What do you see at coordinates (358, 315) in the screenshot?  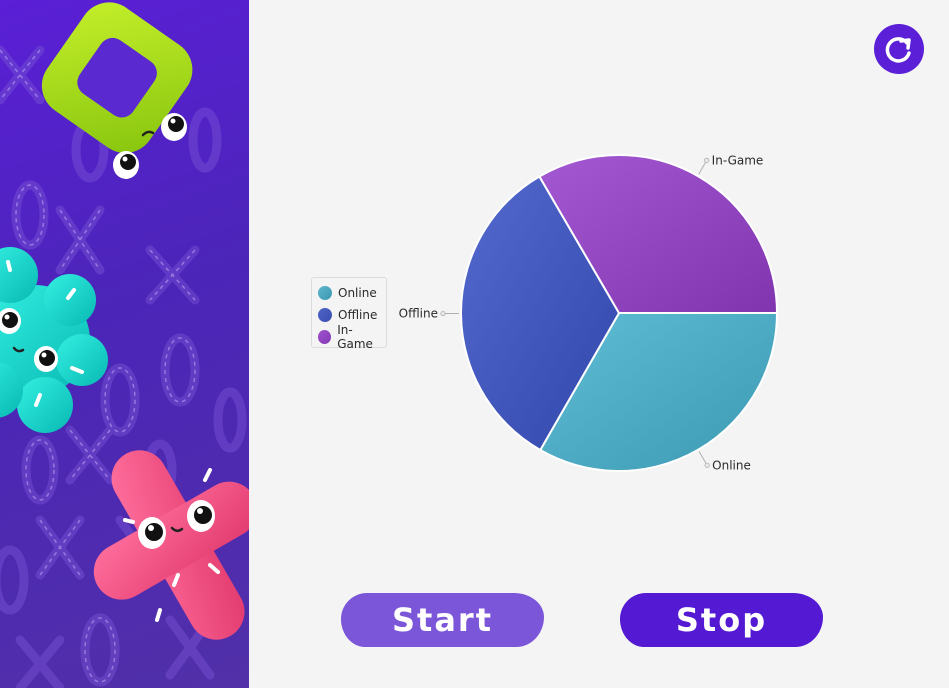 I see `legend-label: Offline` at bounding box center [358, 315].